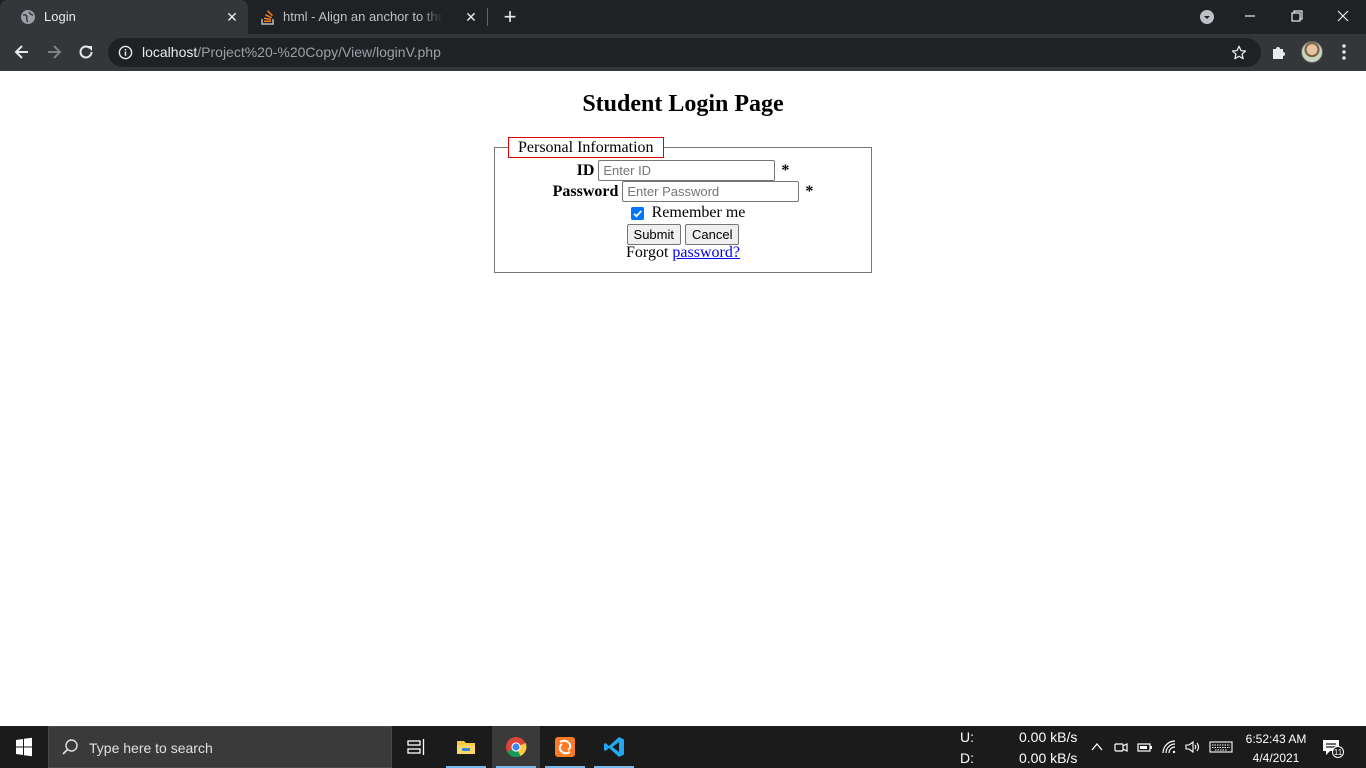  I want to click on profile-avatar, so click(1312, 52).